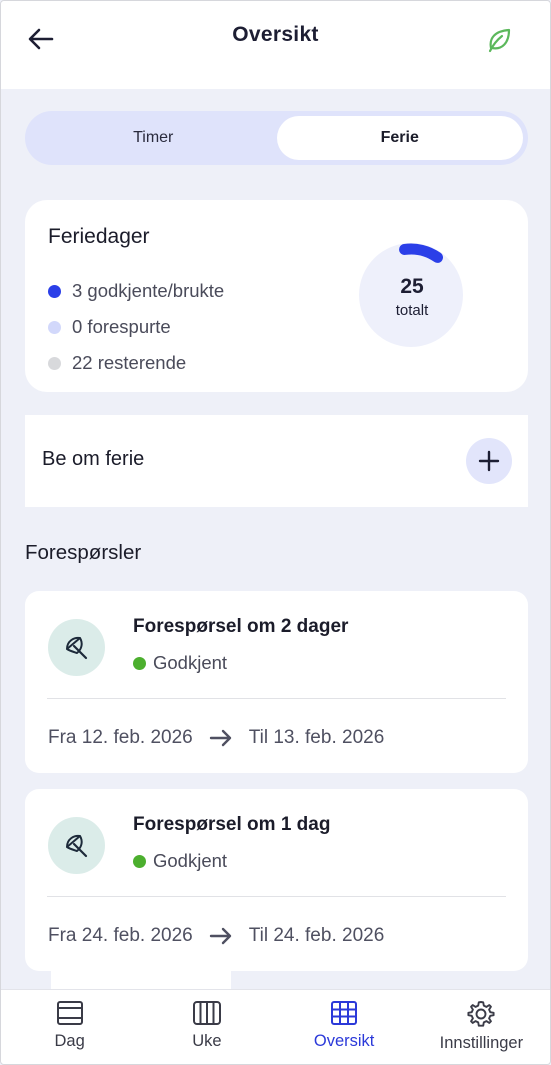  Describe the element at coordinates (316, 737) in the screenshot. I see `date-to: Til 13. feb. 2026` at that location.